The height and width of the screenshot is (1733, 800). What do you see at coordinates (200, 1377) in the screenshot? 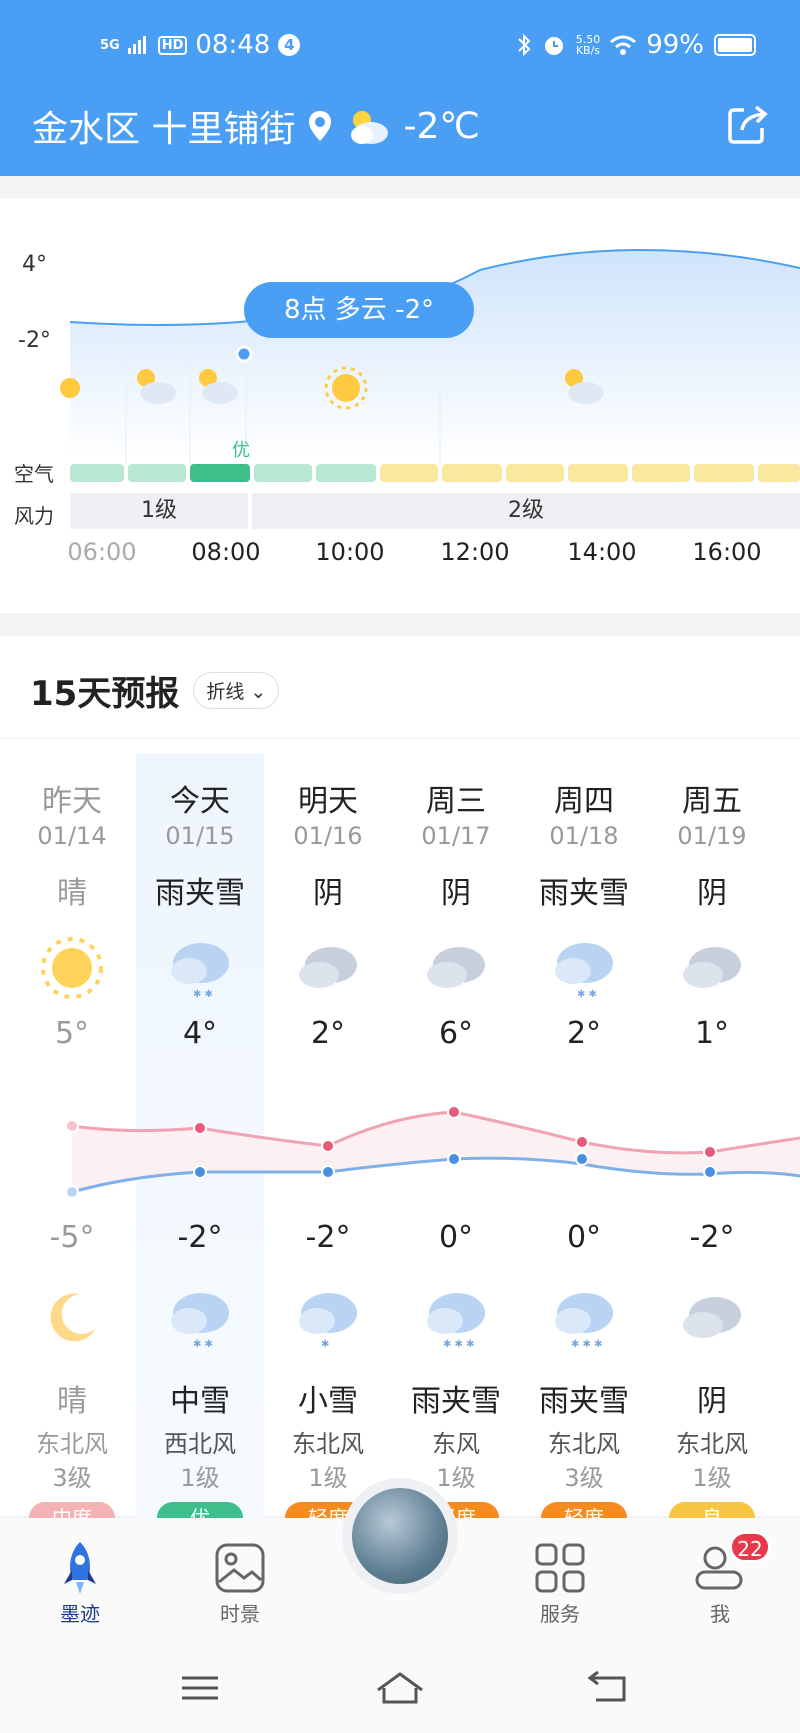
I see `forecast-night: -2° ✱ ✱ 中雪 西北风 1级 优` at bounding box center [200, 1377].